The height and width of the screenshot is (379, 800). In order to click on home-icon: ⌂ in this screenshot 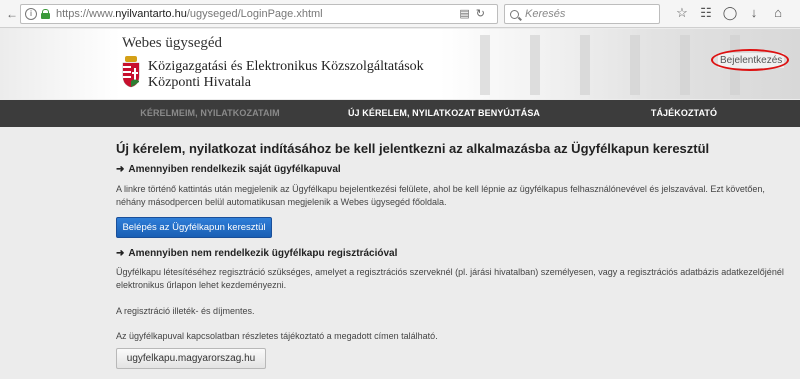, I will do `click(778, 13)`.